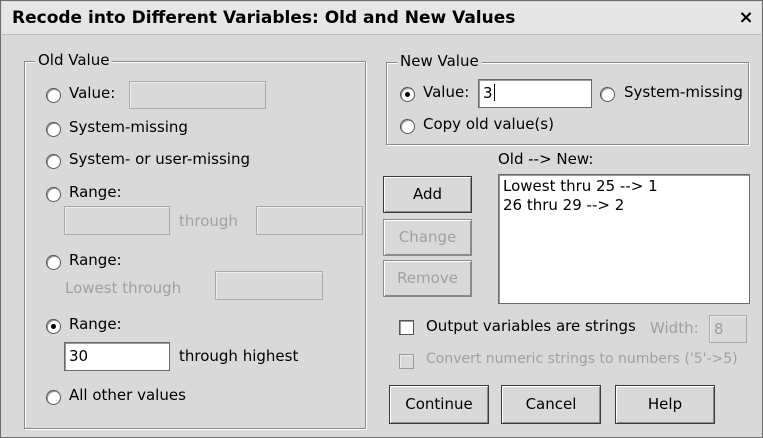 The image size is (763, 438). Describe the element at coordinates (531, 326) in the screenshot. I see `output-strings-label: Output variables are strings` at that location.